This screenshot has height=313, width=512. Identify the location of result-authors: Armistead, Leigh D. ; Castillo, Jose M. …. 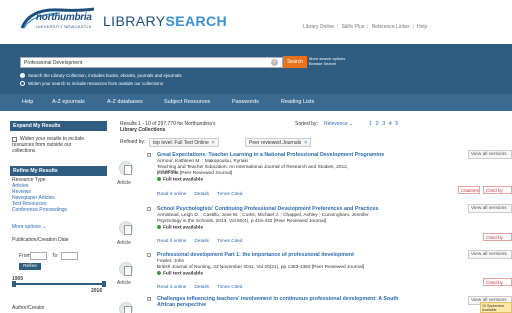
(263, 215).